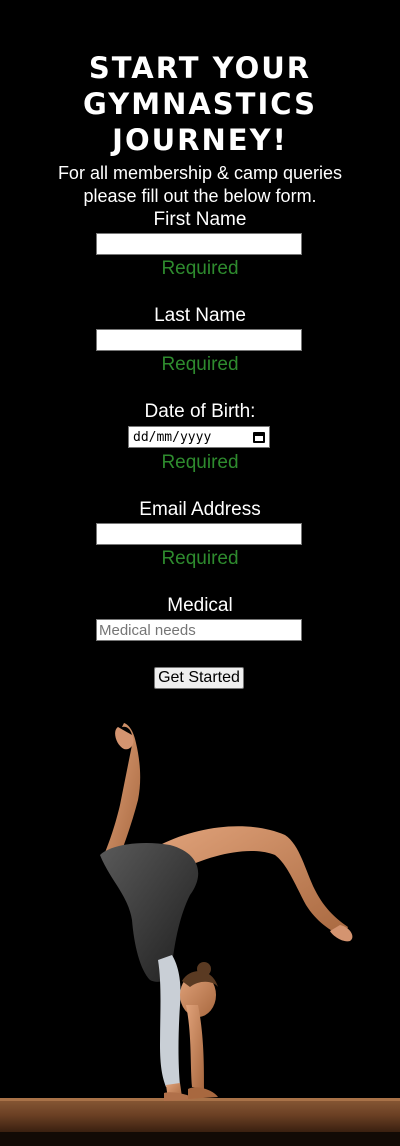 The width and height of the screenshot is (400, 1146). What do you see at coordinates (200, 268) in the screenshot?
I see `first-name-required: Required` at bounding box center [200, 268].